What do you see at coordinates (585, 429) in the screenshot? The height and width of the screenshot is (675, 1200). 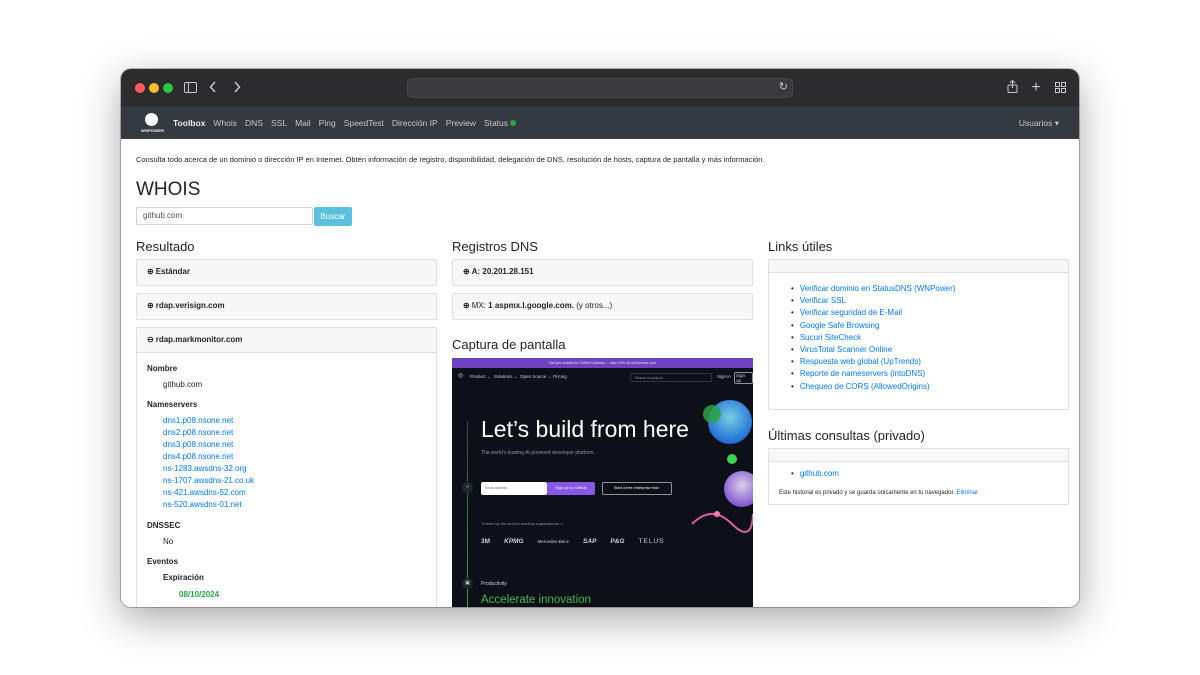 I see `screenshot-hero: Let’s build from here` at bounding box center [585, 429].